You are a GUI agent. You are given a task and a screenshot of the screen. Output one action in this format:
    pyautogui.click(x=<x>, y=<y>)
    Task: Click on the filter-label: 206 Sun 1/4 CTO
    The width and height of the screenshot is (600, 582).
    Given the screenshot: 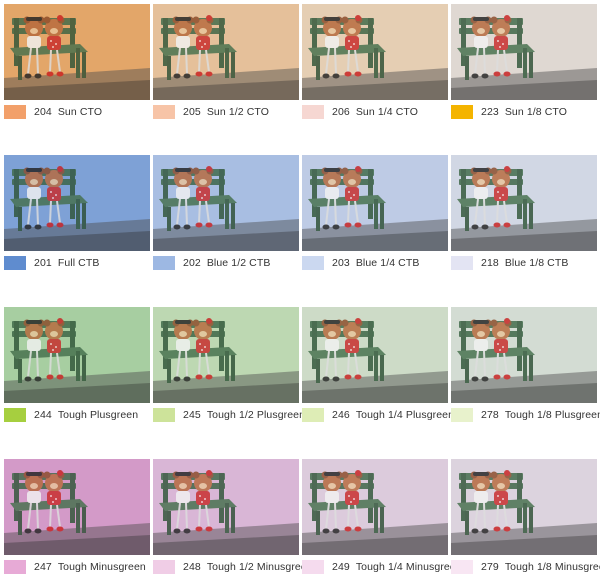 What is the action you would take?
    pyautogui.click(x=375, y=112)
    